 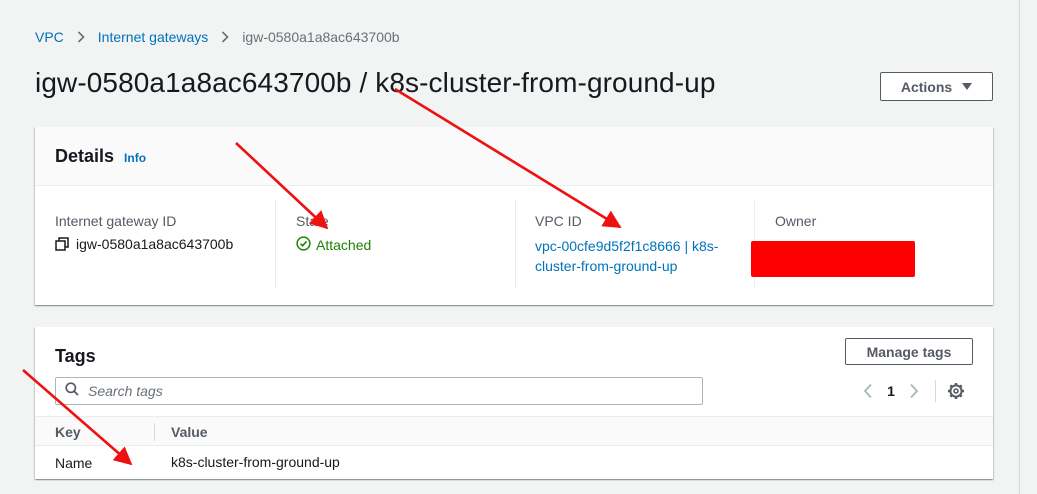 What do you see at coordinates (514, 431) in the screenshot?
I see `table-header: Key Value` at bounding box center [514, 431].